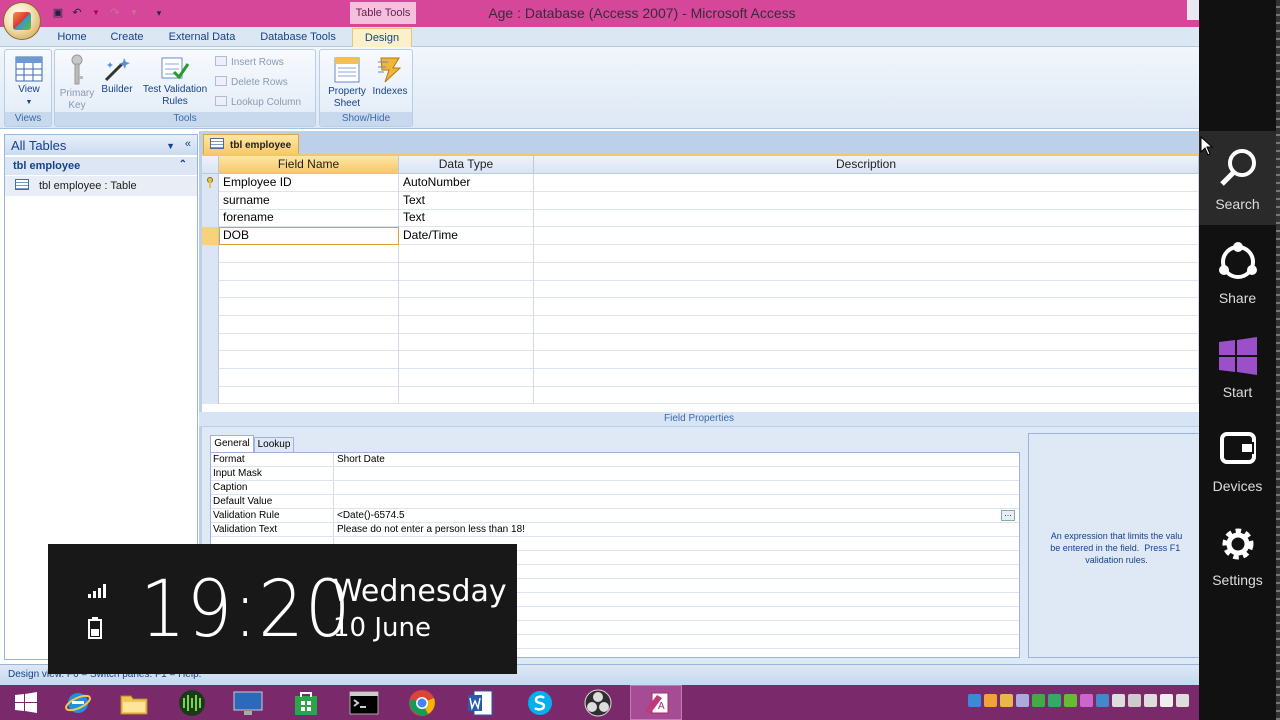  Describe the element at coordinates (251, 83) in the screenshot. I see `delete-rows-button: Delete Rows` at that location.